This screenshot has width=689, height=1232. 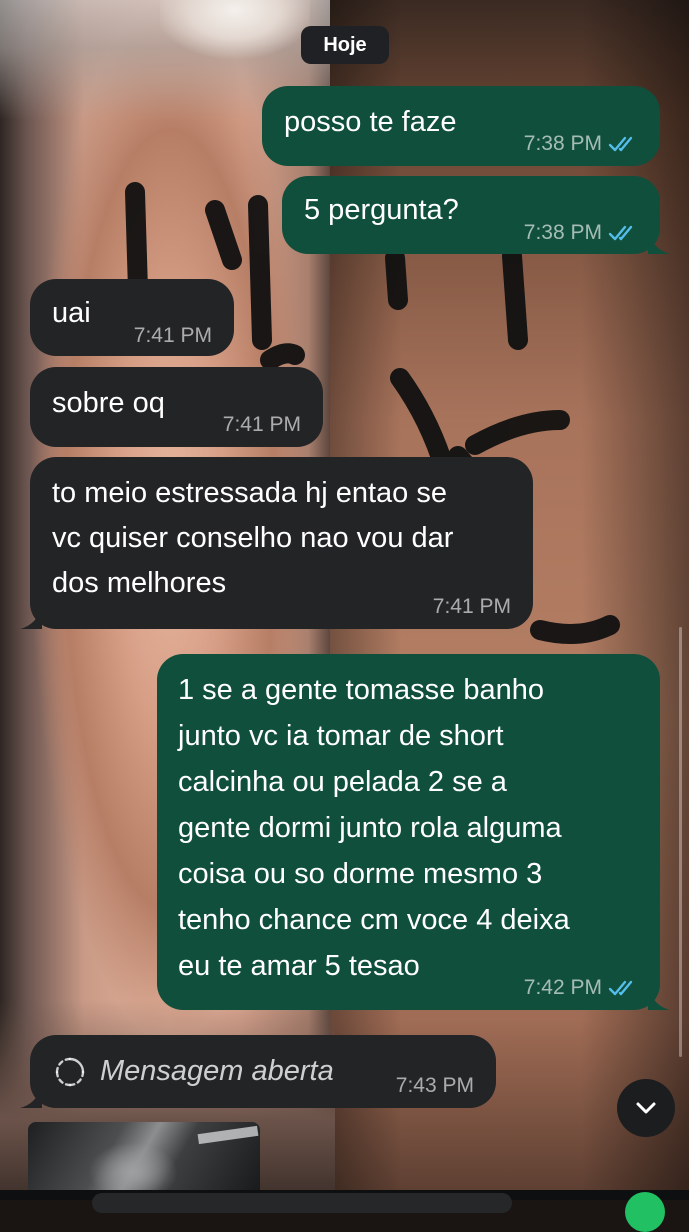 I want to click on message-time: 7:42 PM, so click(x=562, y=987).